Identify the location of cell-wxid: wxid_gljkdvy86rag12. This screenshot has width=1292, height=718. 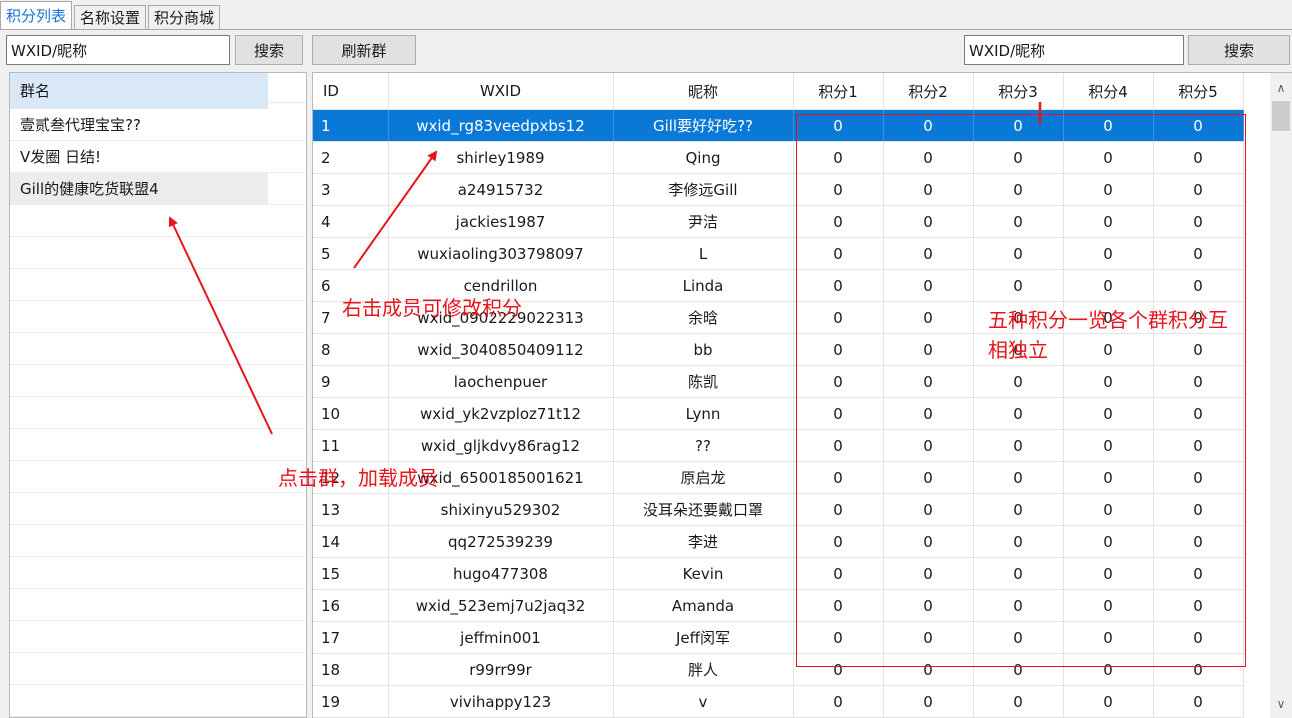
(501, 445).